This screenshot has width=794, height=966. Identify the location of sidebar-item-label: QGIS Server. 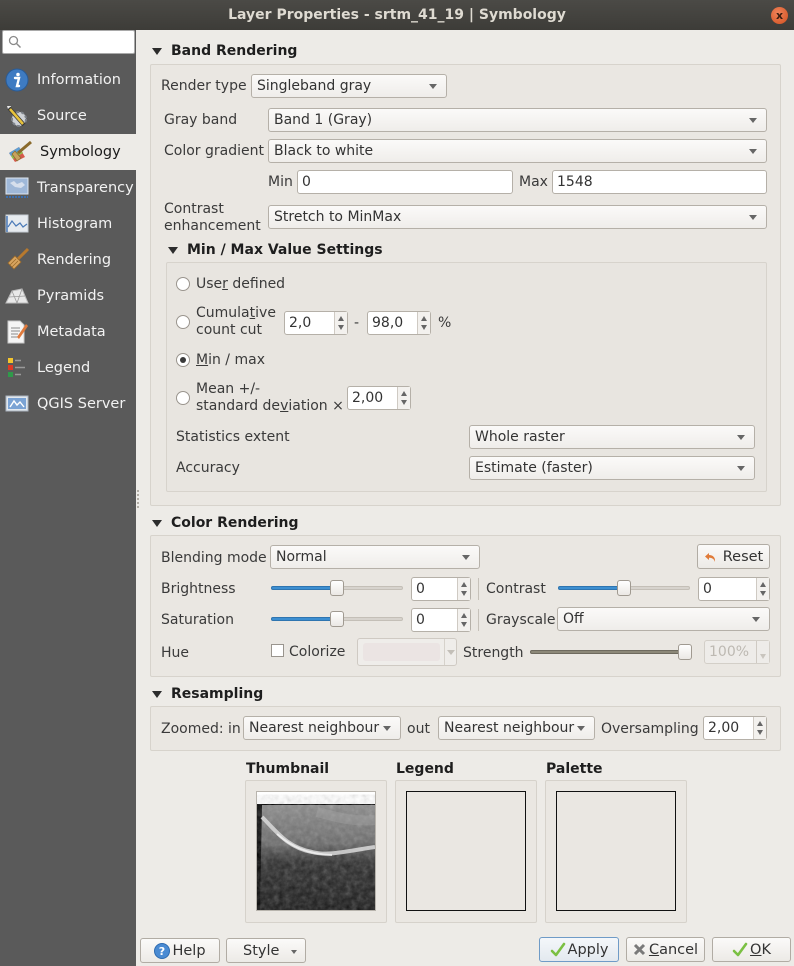
(81, 404).